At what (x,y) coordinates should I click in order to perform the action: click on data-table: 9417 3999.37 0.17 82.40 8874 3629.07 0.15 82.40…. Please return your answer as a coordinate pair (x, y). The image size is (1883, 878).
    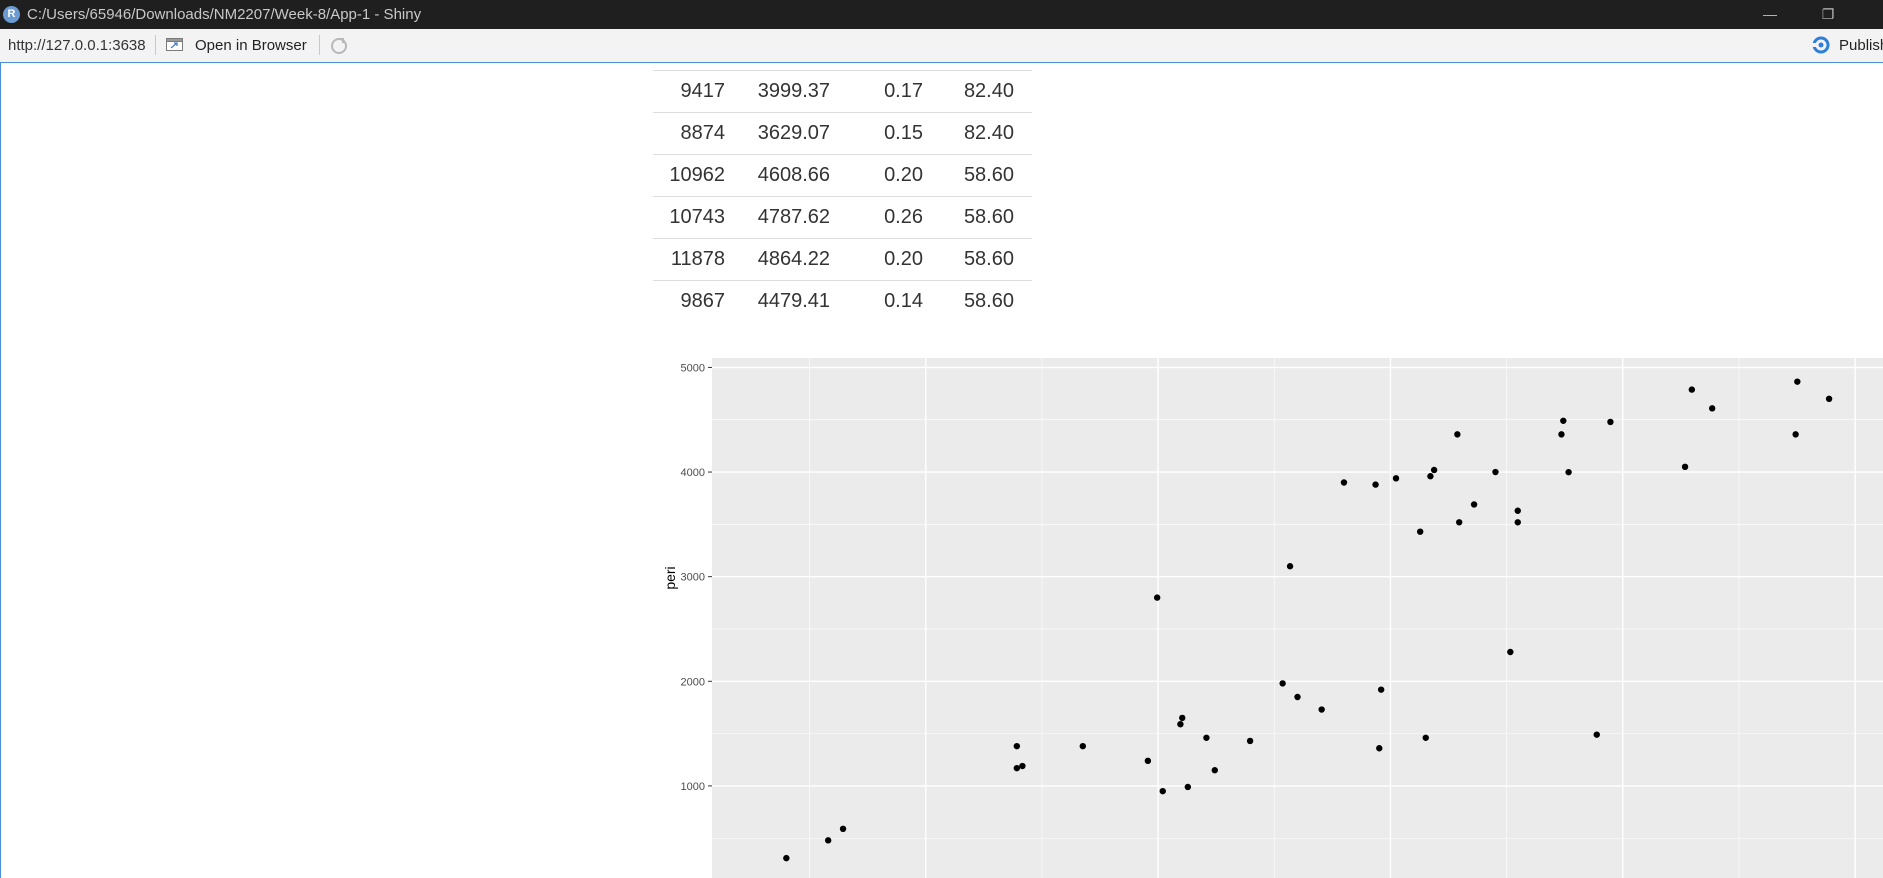
    Looking at the image, I should click on (842, 196).